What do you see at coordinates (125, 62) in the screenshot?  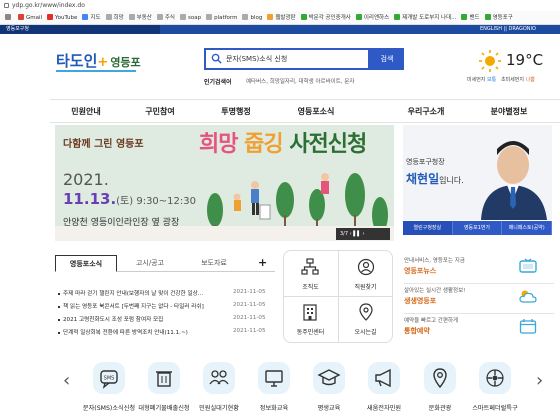 I see `logo-sub: 영등포` at bounding box center [125, 62].